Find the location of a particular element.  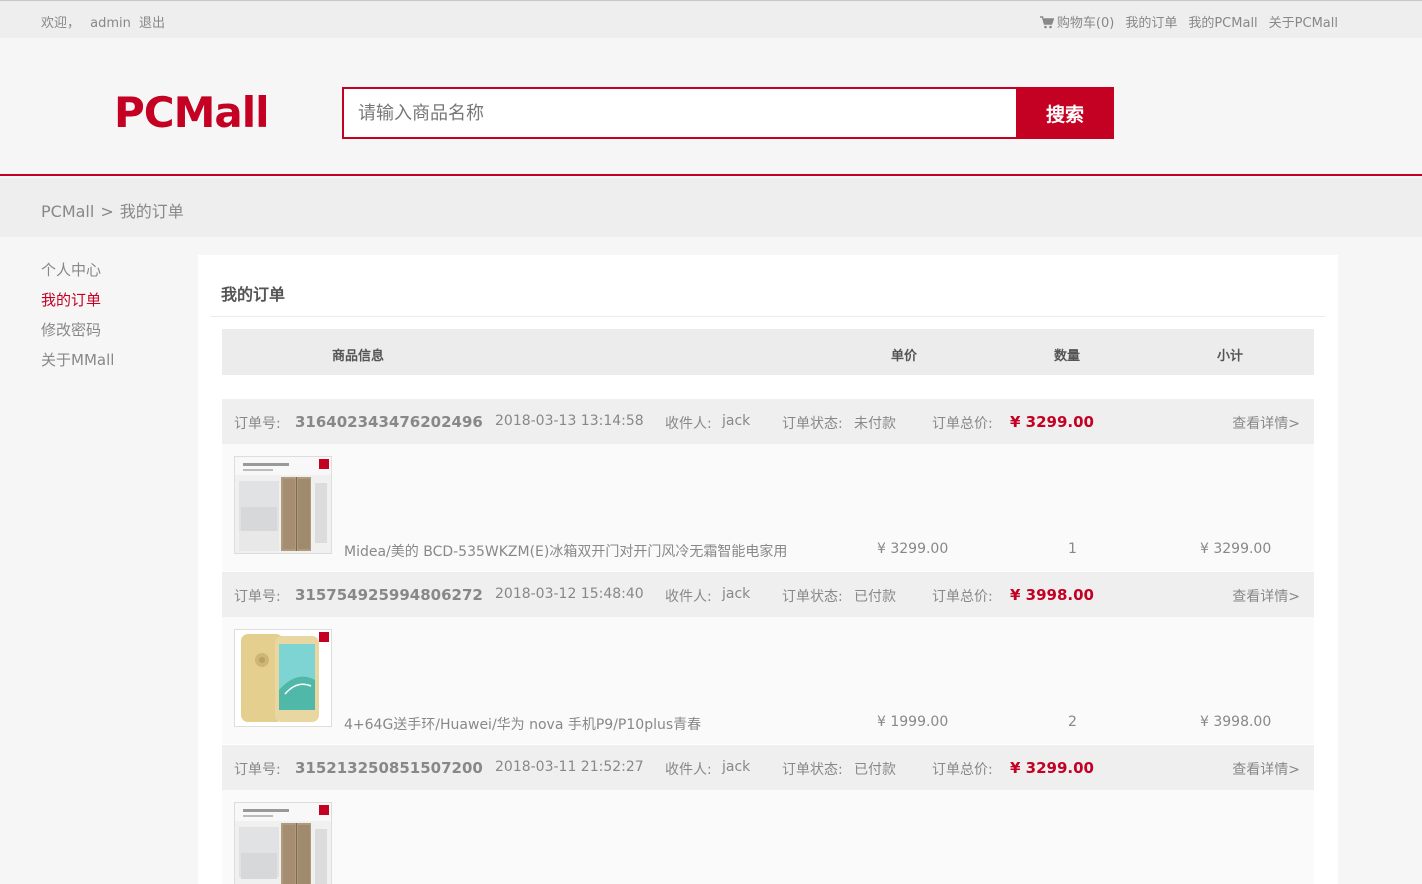

search-input is located at coordinates (680, 113).